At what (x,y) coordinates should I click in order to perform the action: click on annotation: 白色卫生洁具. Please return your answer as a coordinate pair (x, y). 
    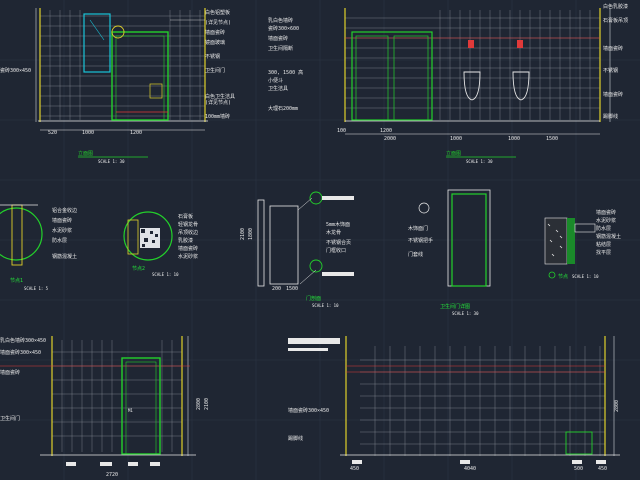
    Looking at the image, I should click on (220, 96).